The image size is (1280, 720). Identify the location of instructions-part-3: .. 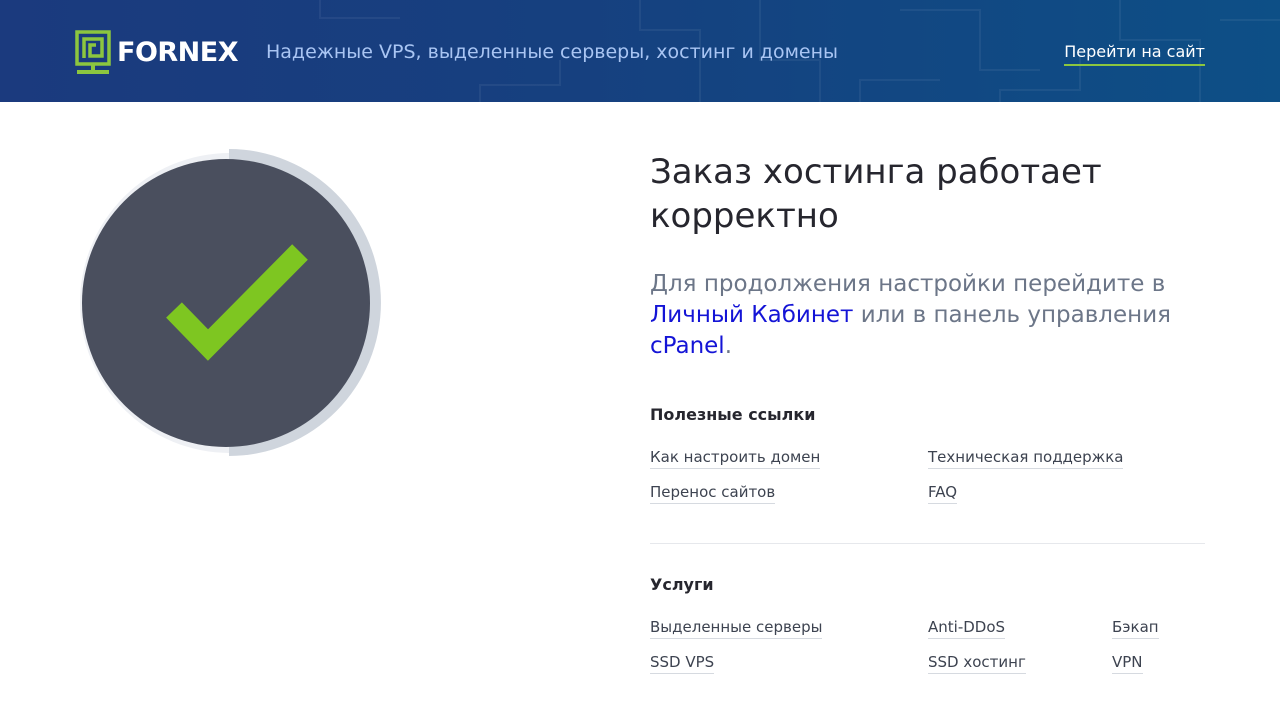
(728, 346).